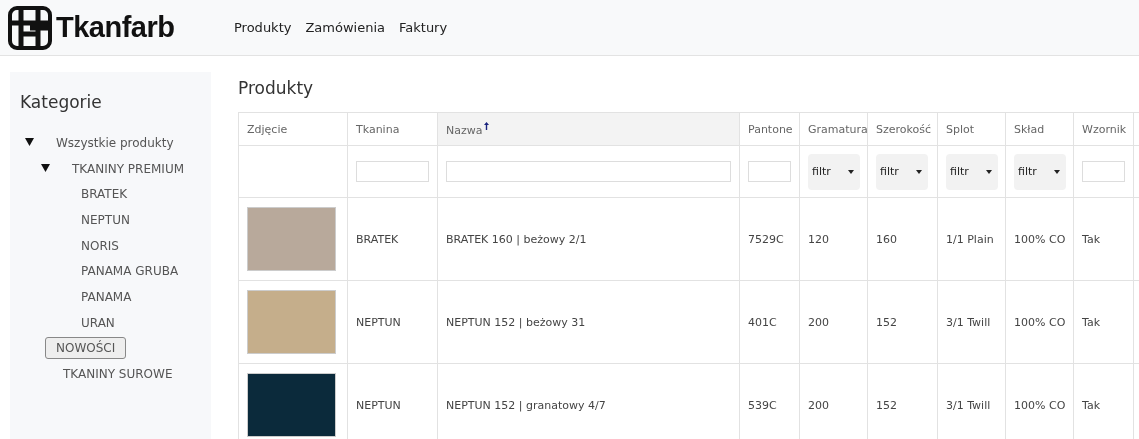  Describe the element at coordinates (377, 239) in the screenshot. I see `table-cell: BRATEK` at that location.